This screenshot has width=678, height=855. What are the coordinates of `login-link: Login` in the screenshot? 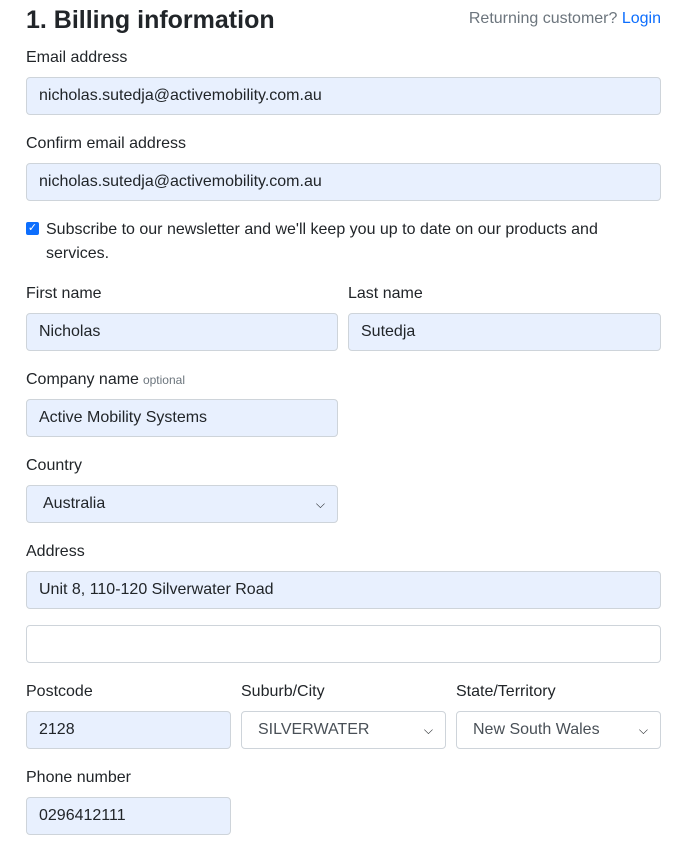 It's located at (641, 18).